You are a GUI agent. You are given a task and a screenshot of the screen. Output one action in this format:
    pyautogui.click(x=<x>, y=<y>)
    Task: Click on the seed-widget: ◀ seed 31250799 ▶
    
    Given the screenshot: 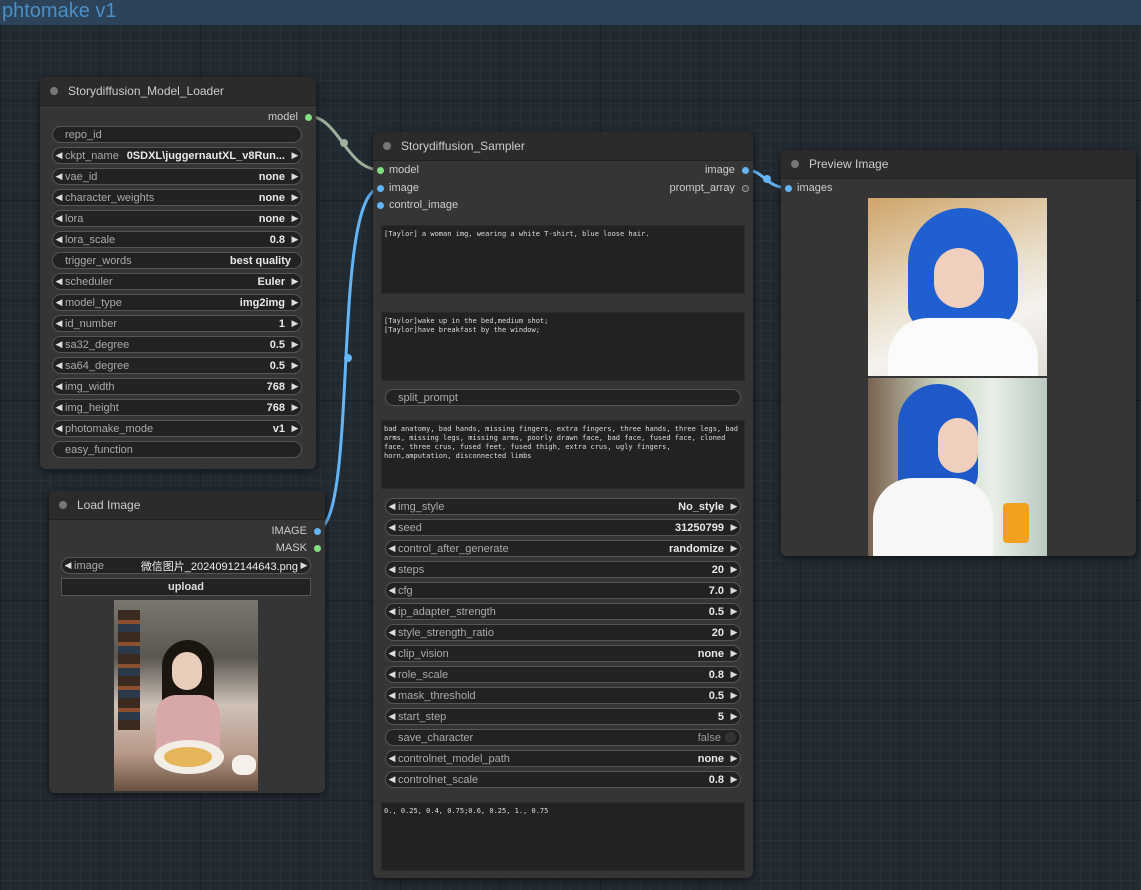 What is the action you would take?
    pyautogui.click(x=563, y=527)
    